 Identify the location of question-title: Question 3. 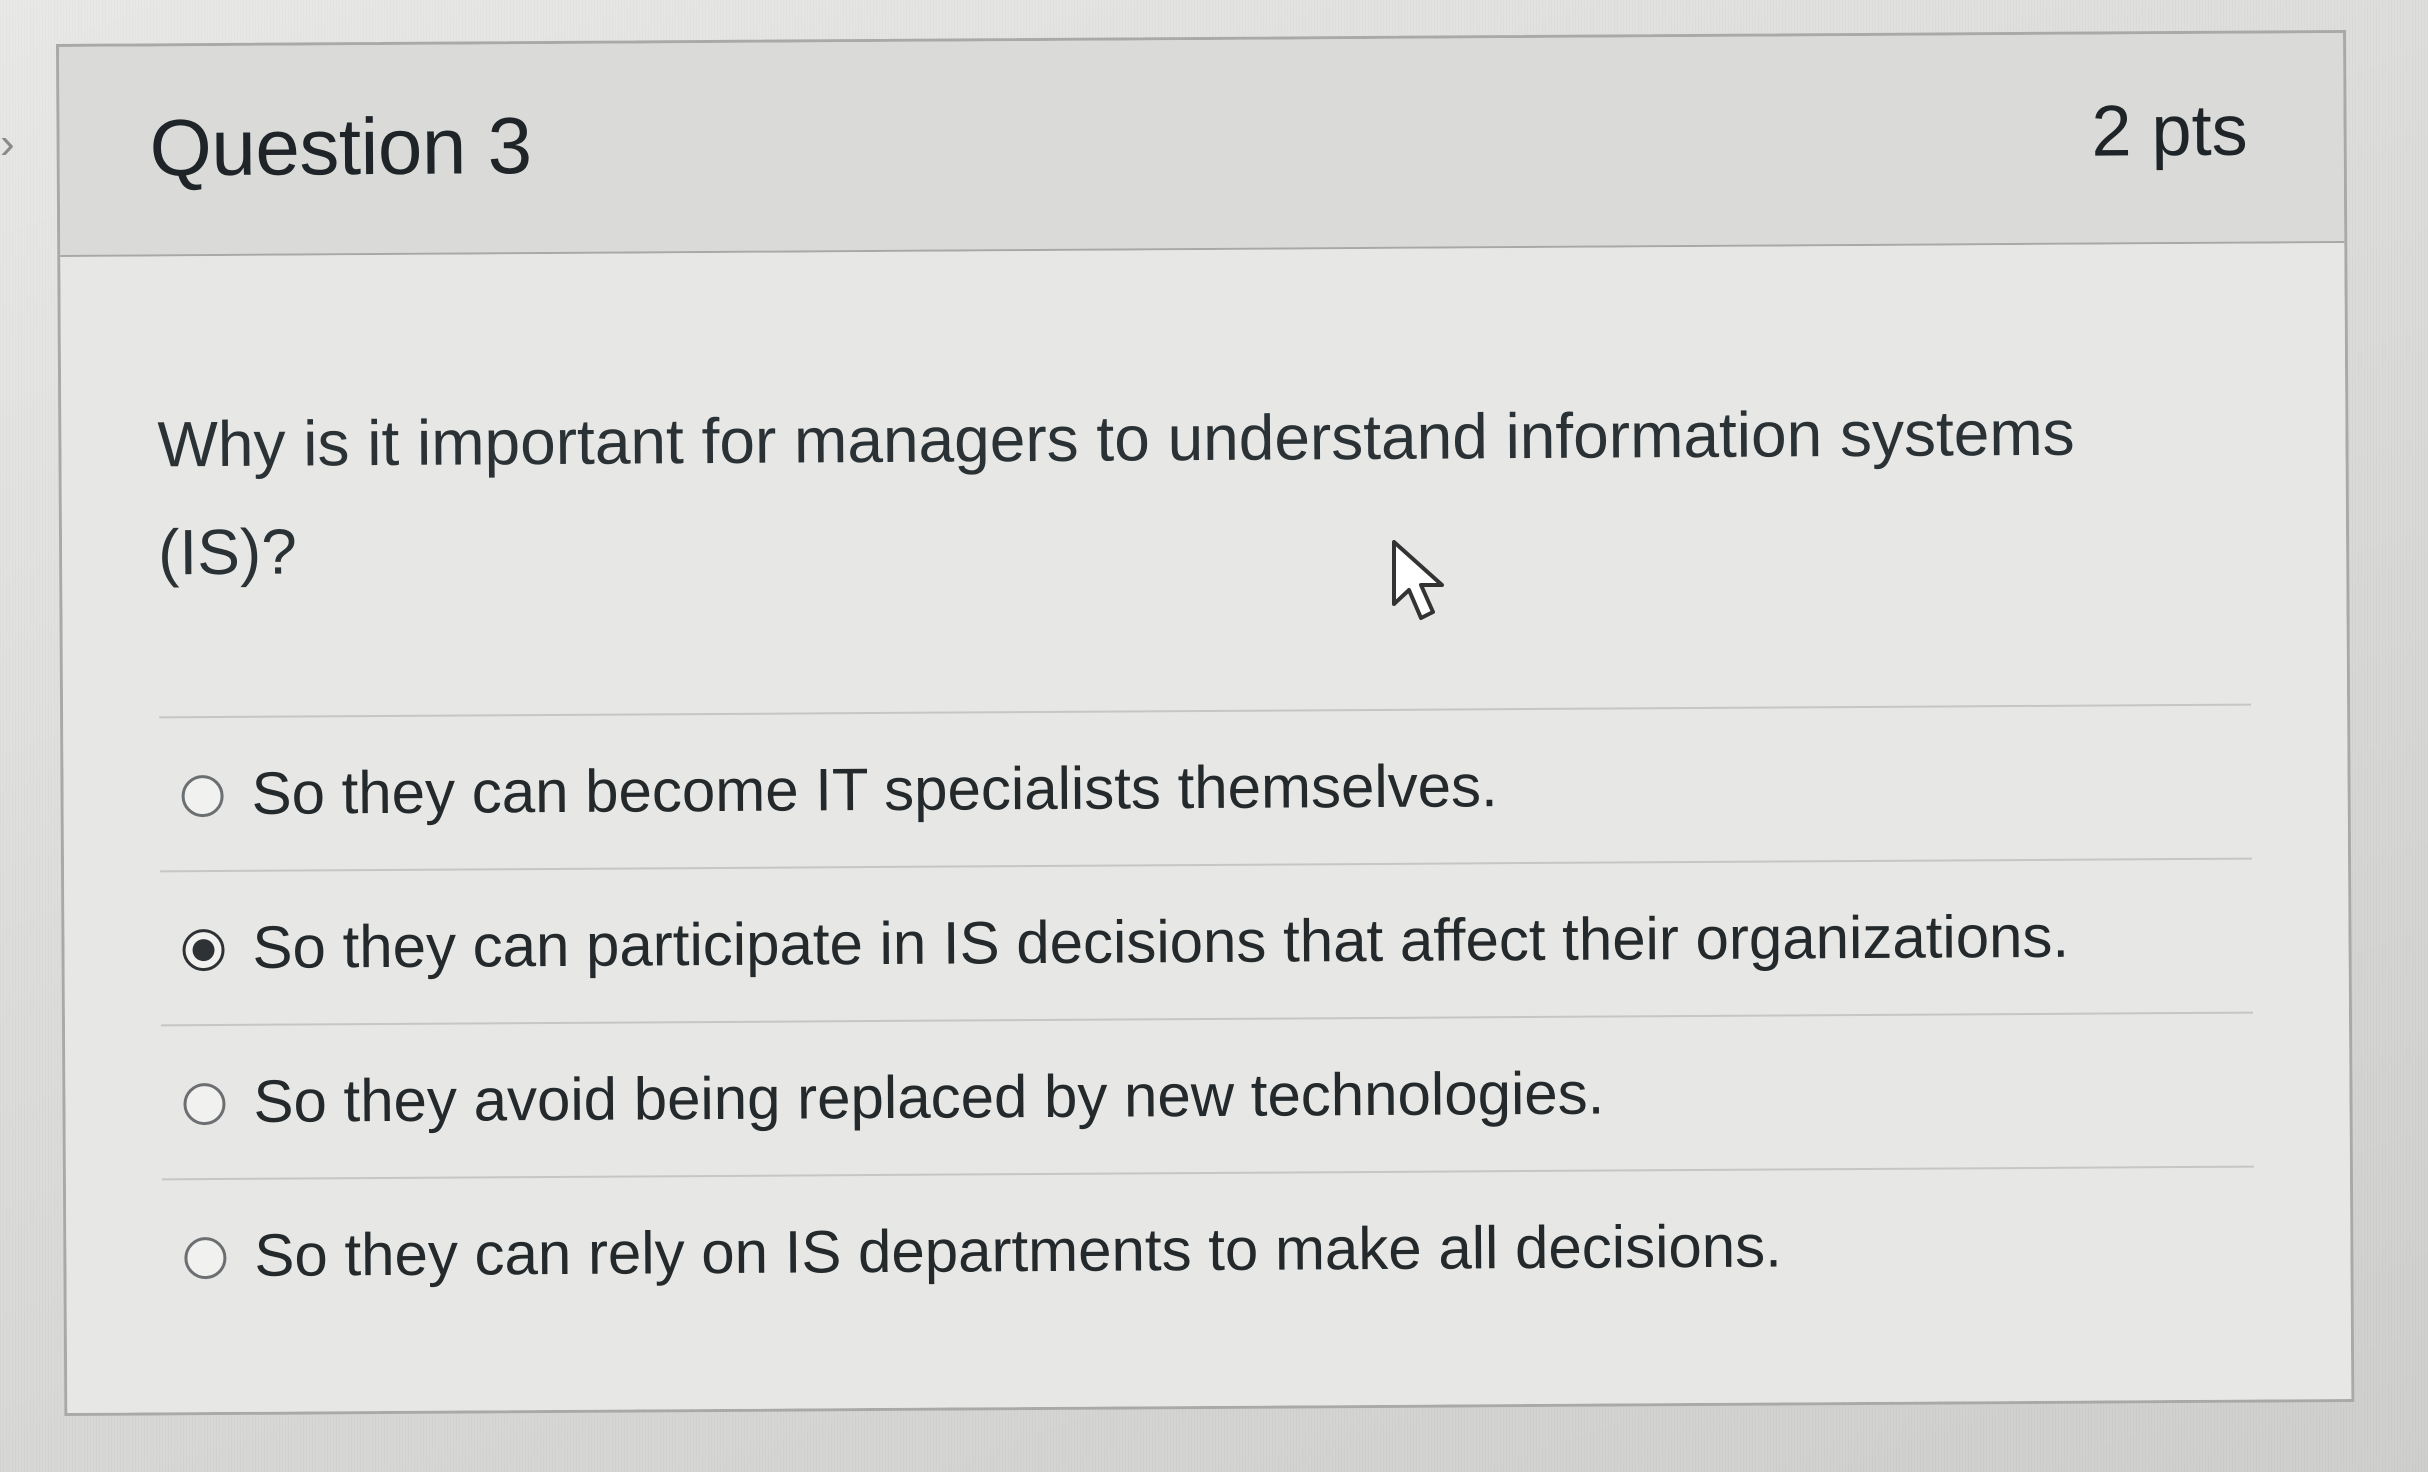
(340, 147).